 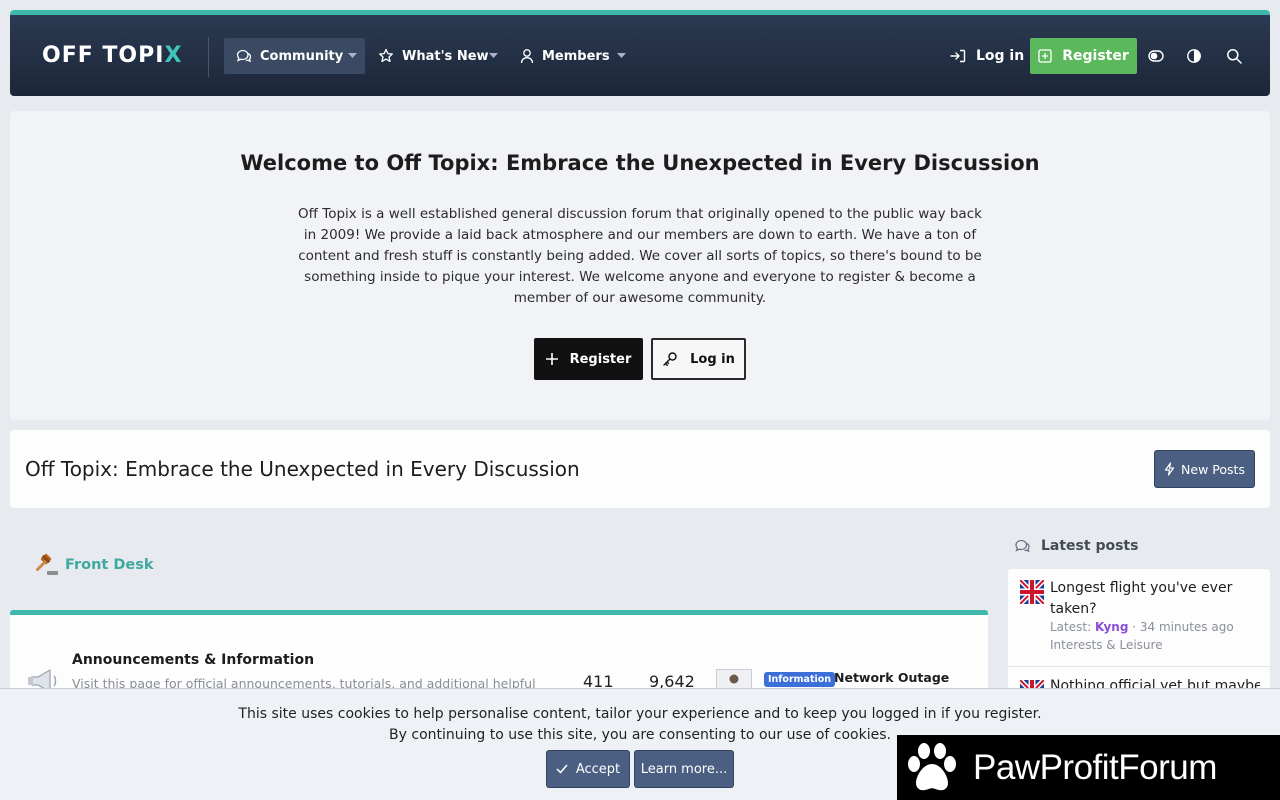 I want to click on new-posts-button: New Posts, so click(x=1204, y=469).